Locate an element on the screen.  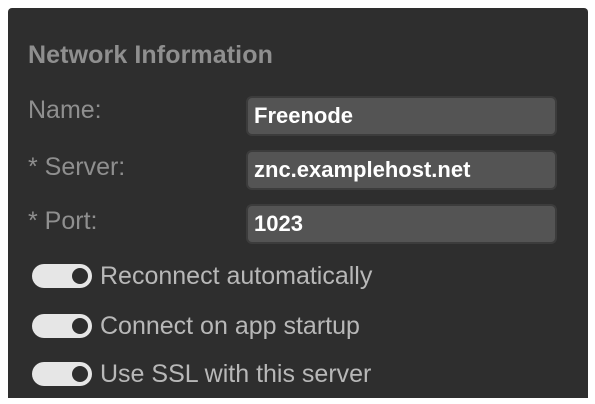
connect-on-startup-row: Connect on app startup is located at coordinates (196, 326).